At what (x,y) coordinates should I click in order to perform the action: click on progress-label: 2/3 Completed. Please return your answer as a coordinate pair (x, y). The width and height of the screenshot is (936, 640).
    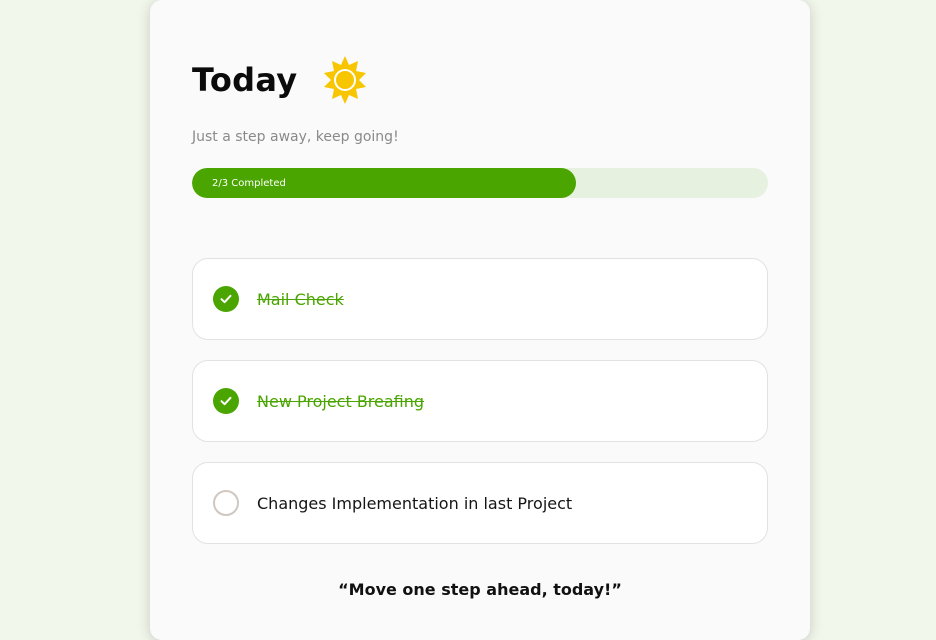
    Looking at the image, I should click on (249, 183).